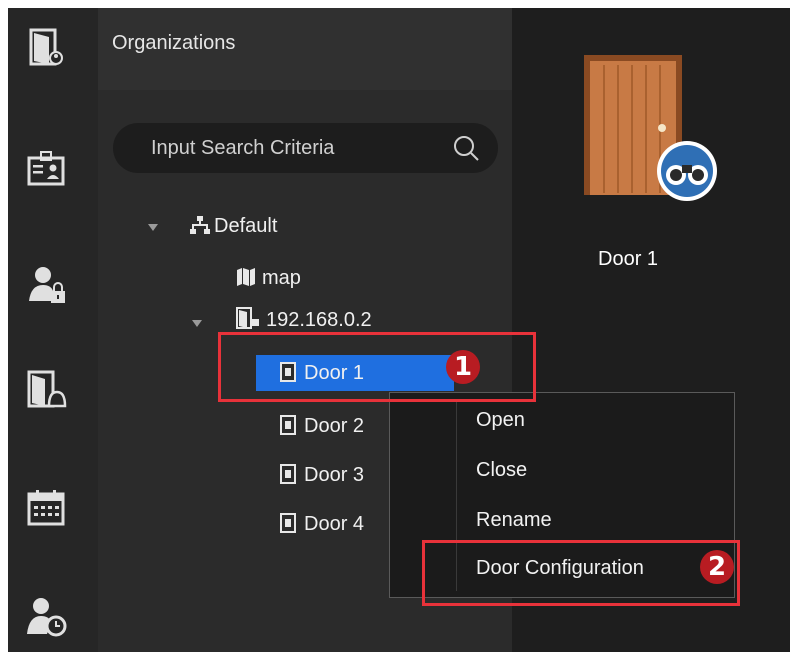  What do you see at coordinates (334, 475) in the screenshot?
I see `tree-node-label: Door 3` at bounding box center [334, 475].